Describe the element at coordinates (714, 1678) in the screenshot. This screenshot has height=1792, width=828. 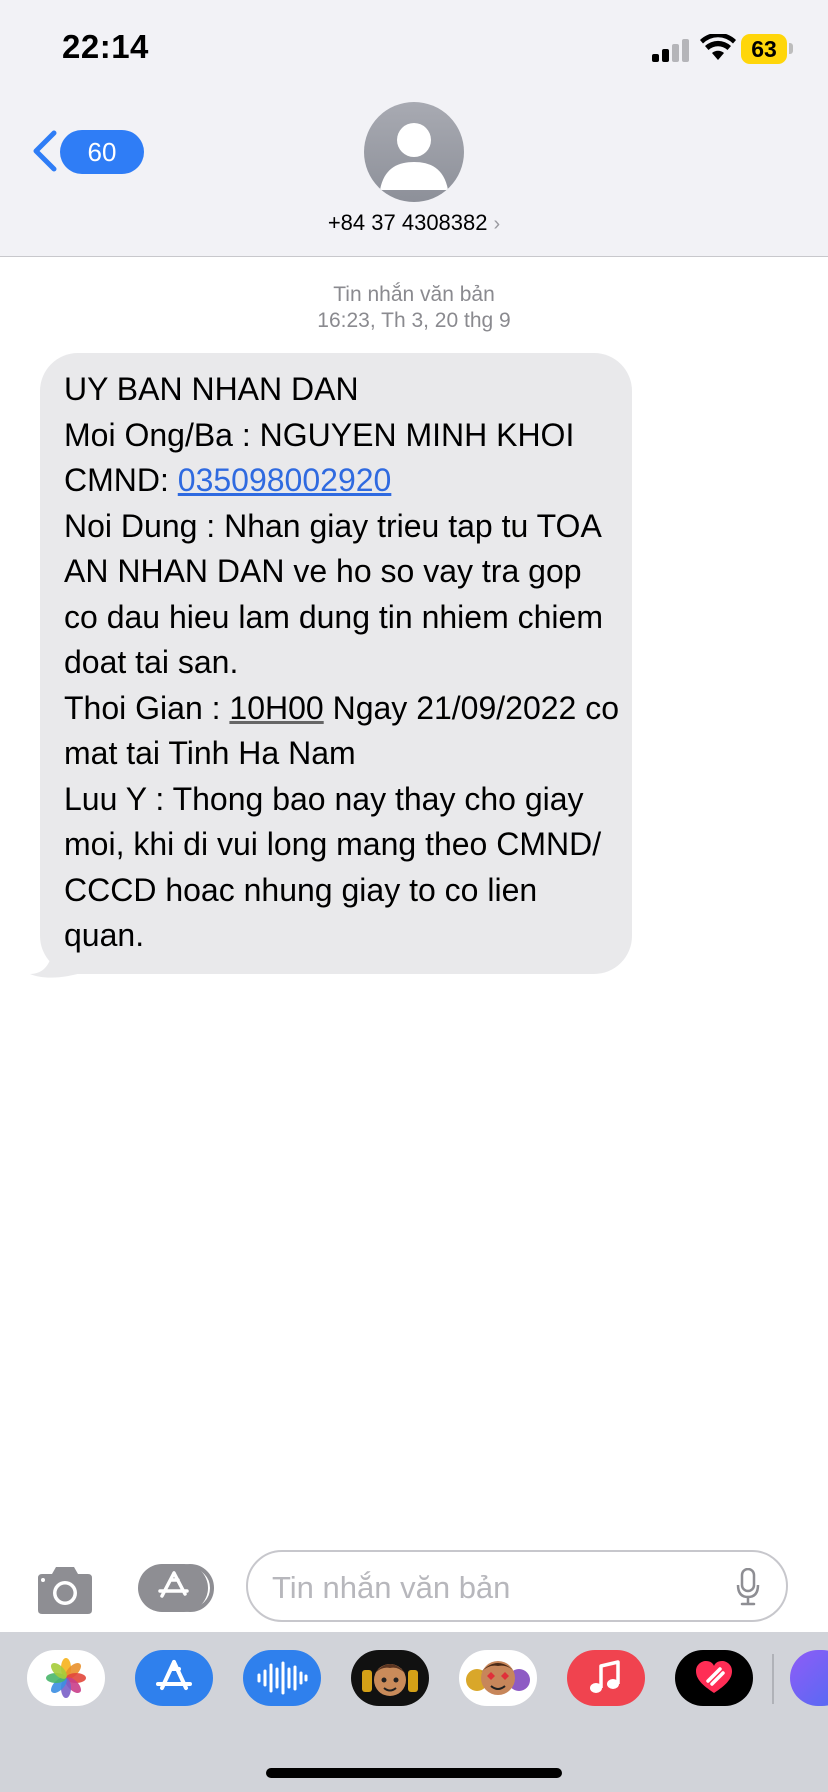
I see `digital-touch-icon` at that location.